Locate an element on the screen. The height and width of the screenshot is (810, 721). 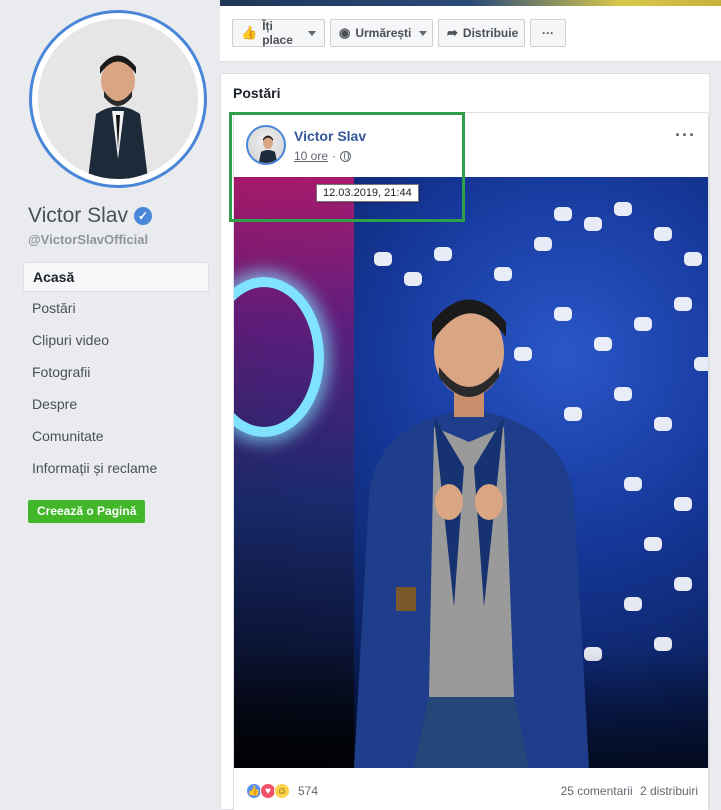
nav-item-about: Despre is located at coordinates (116, 404).